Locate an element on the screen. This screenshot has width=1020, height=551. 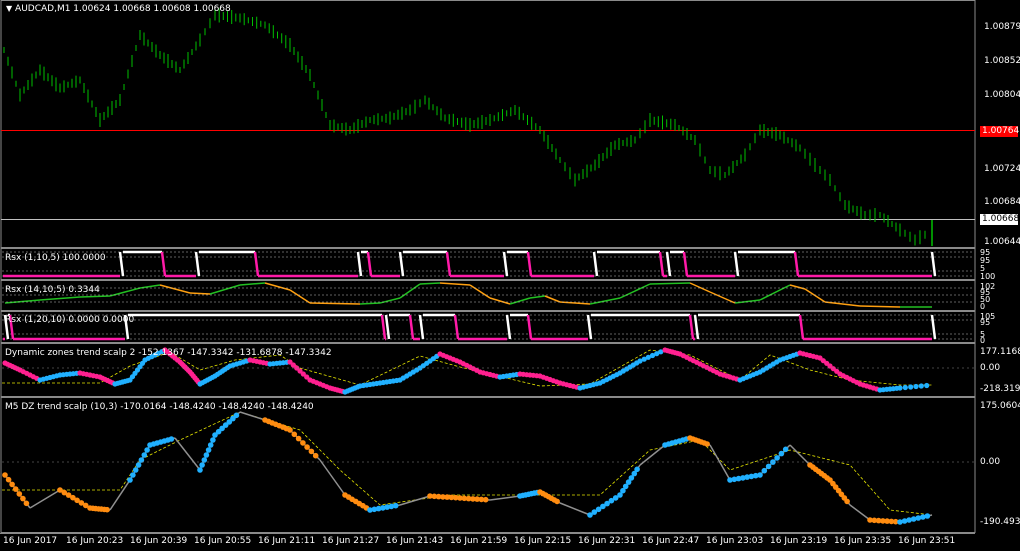
pane1-scale: 100 is located at coordinates (988, 276).